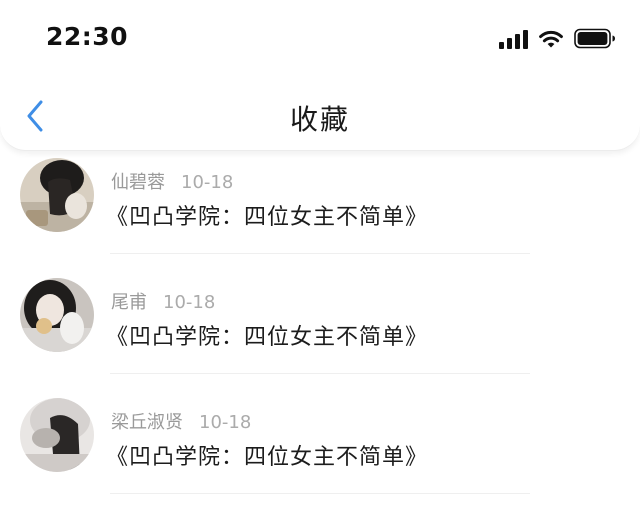 The width and height of the screenshot is (640, 505). I want to click on author-name: 梁丘淑贤, so click(147, 422).